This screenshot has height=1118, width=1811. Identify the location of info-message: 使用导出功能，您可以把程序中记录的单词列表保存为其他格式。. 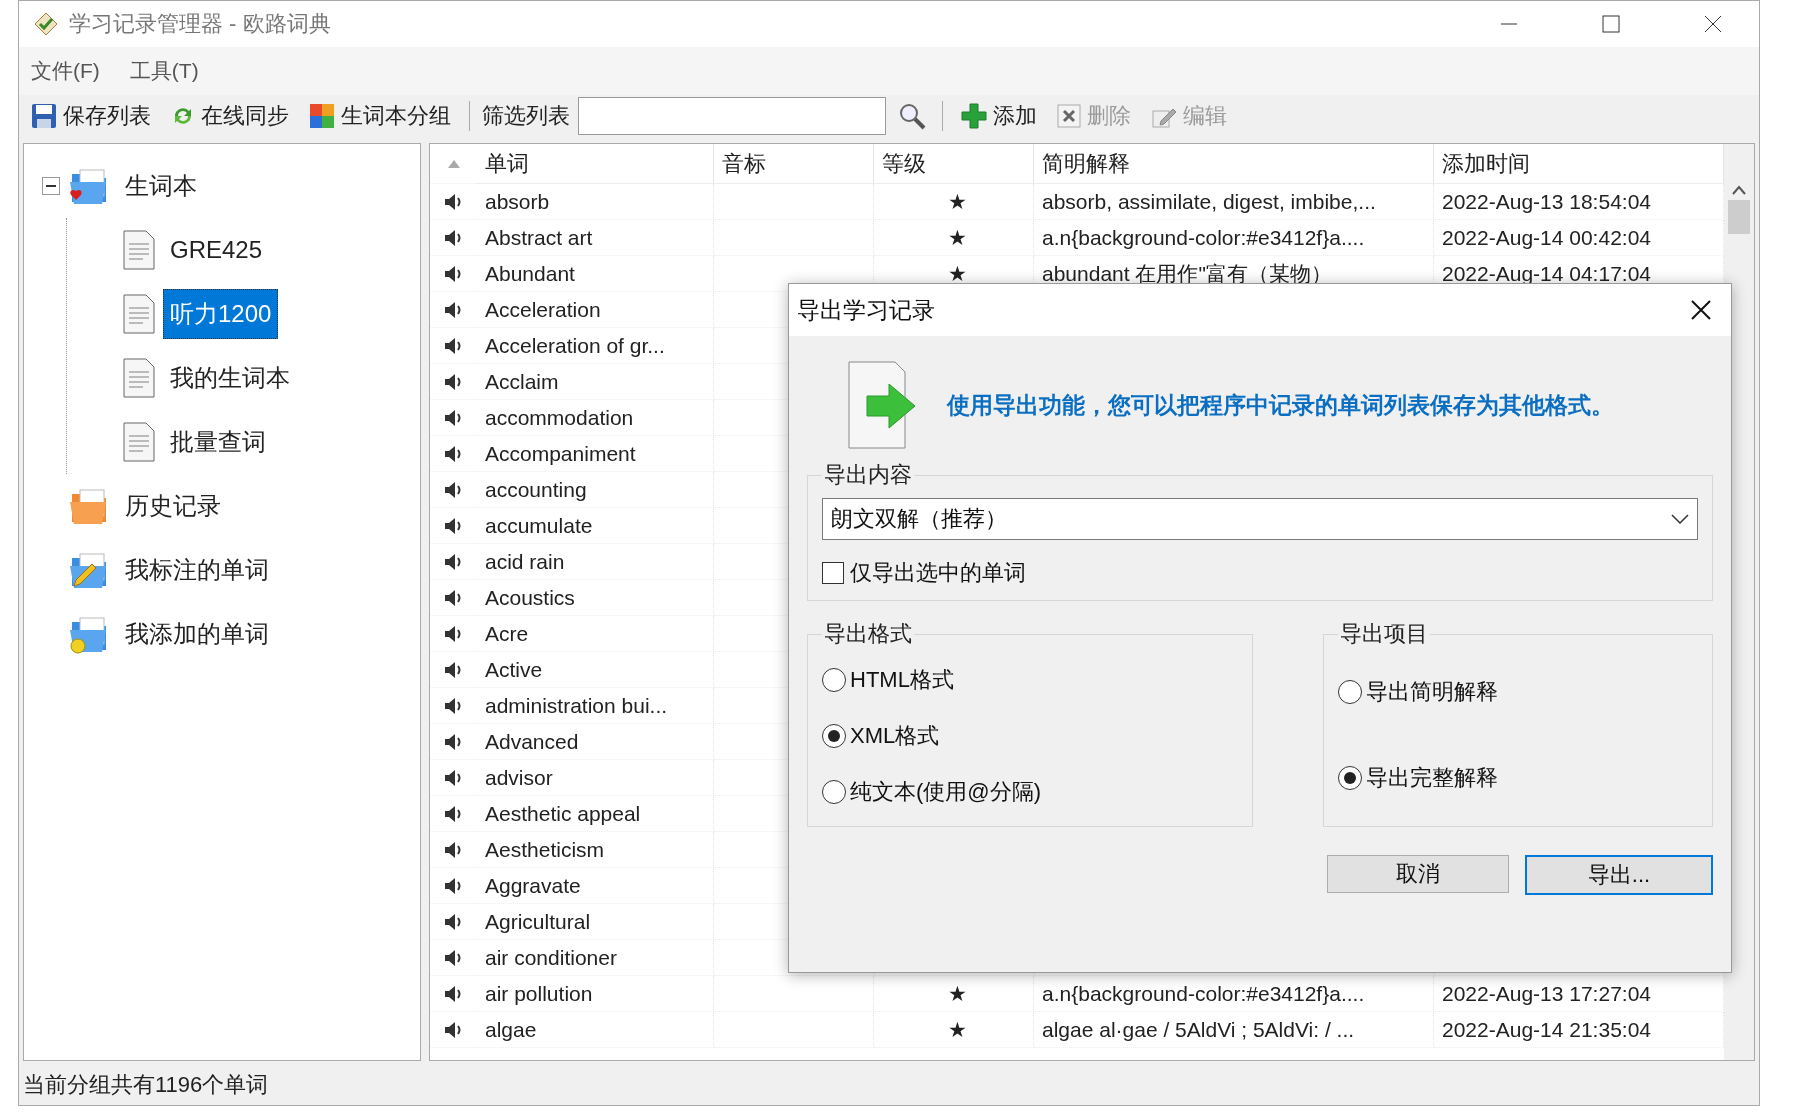
(1280, 405).